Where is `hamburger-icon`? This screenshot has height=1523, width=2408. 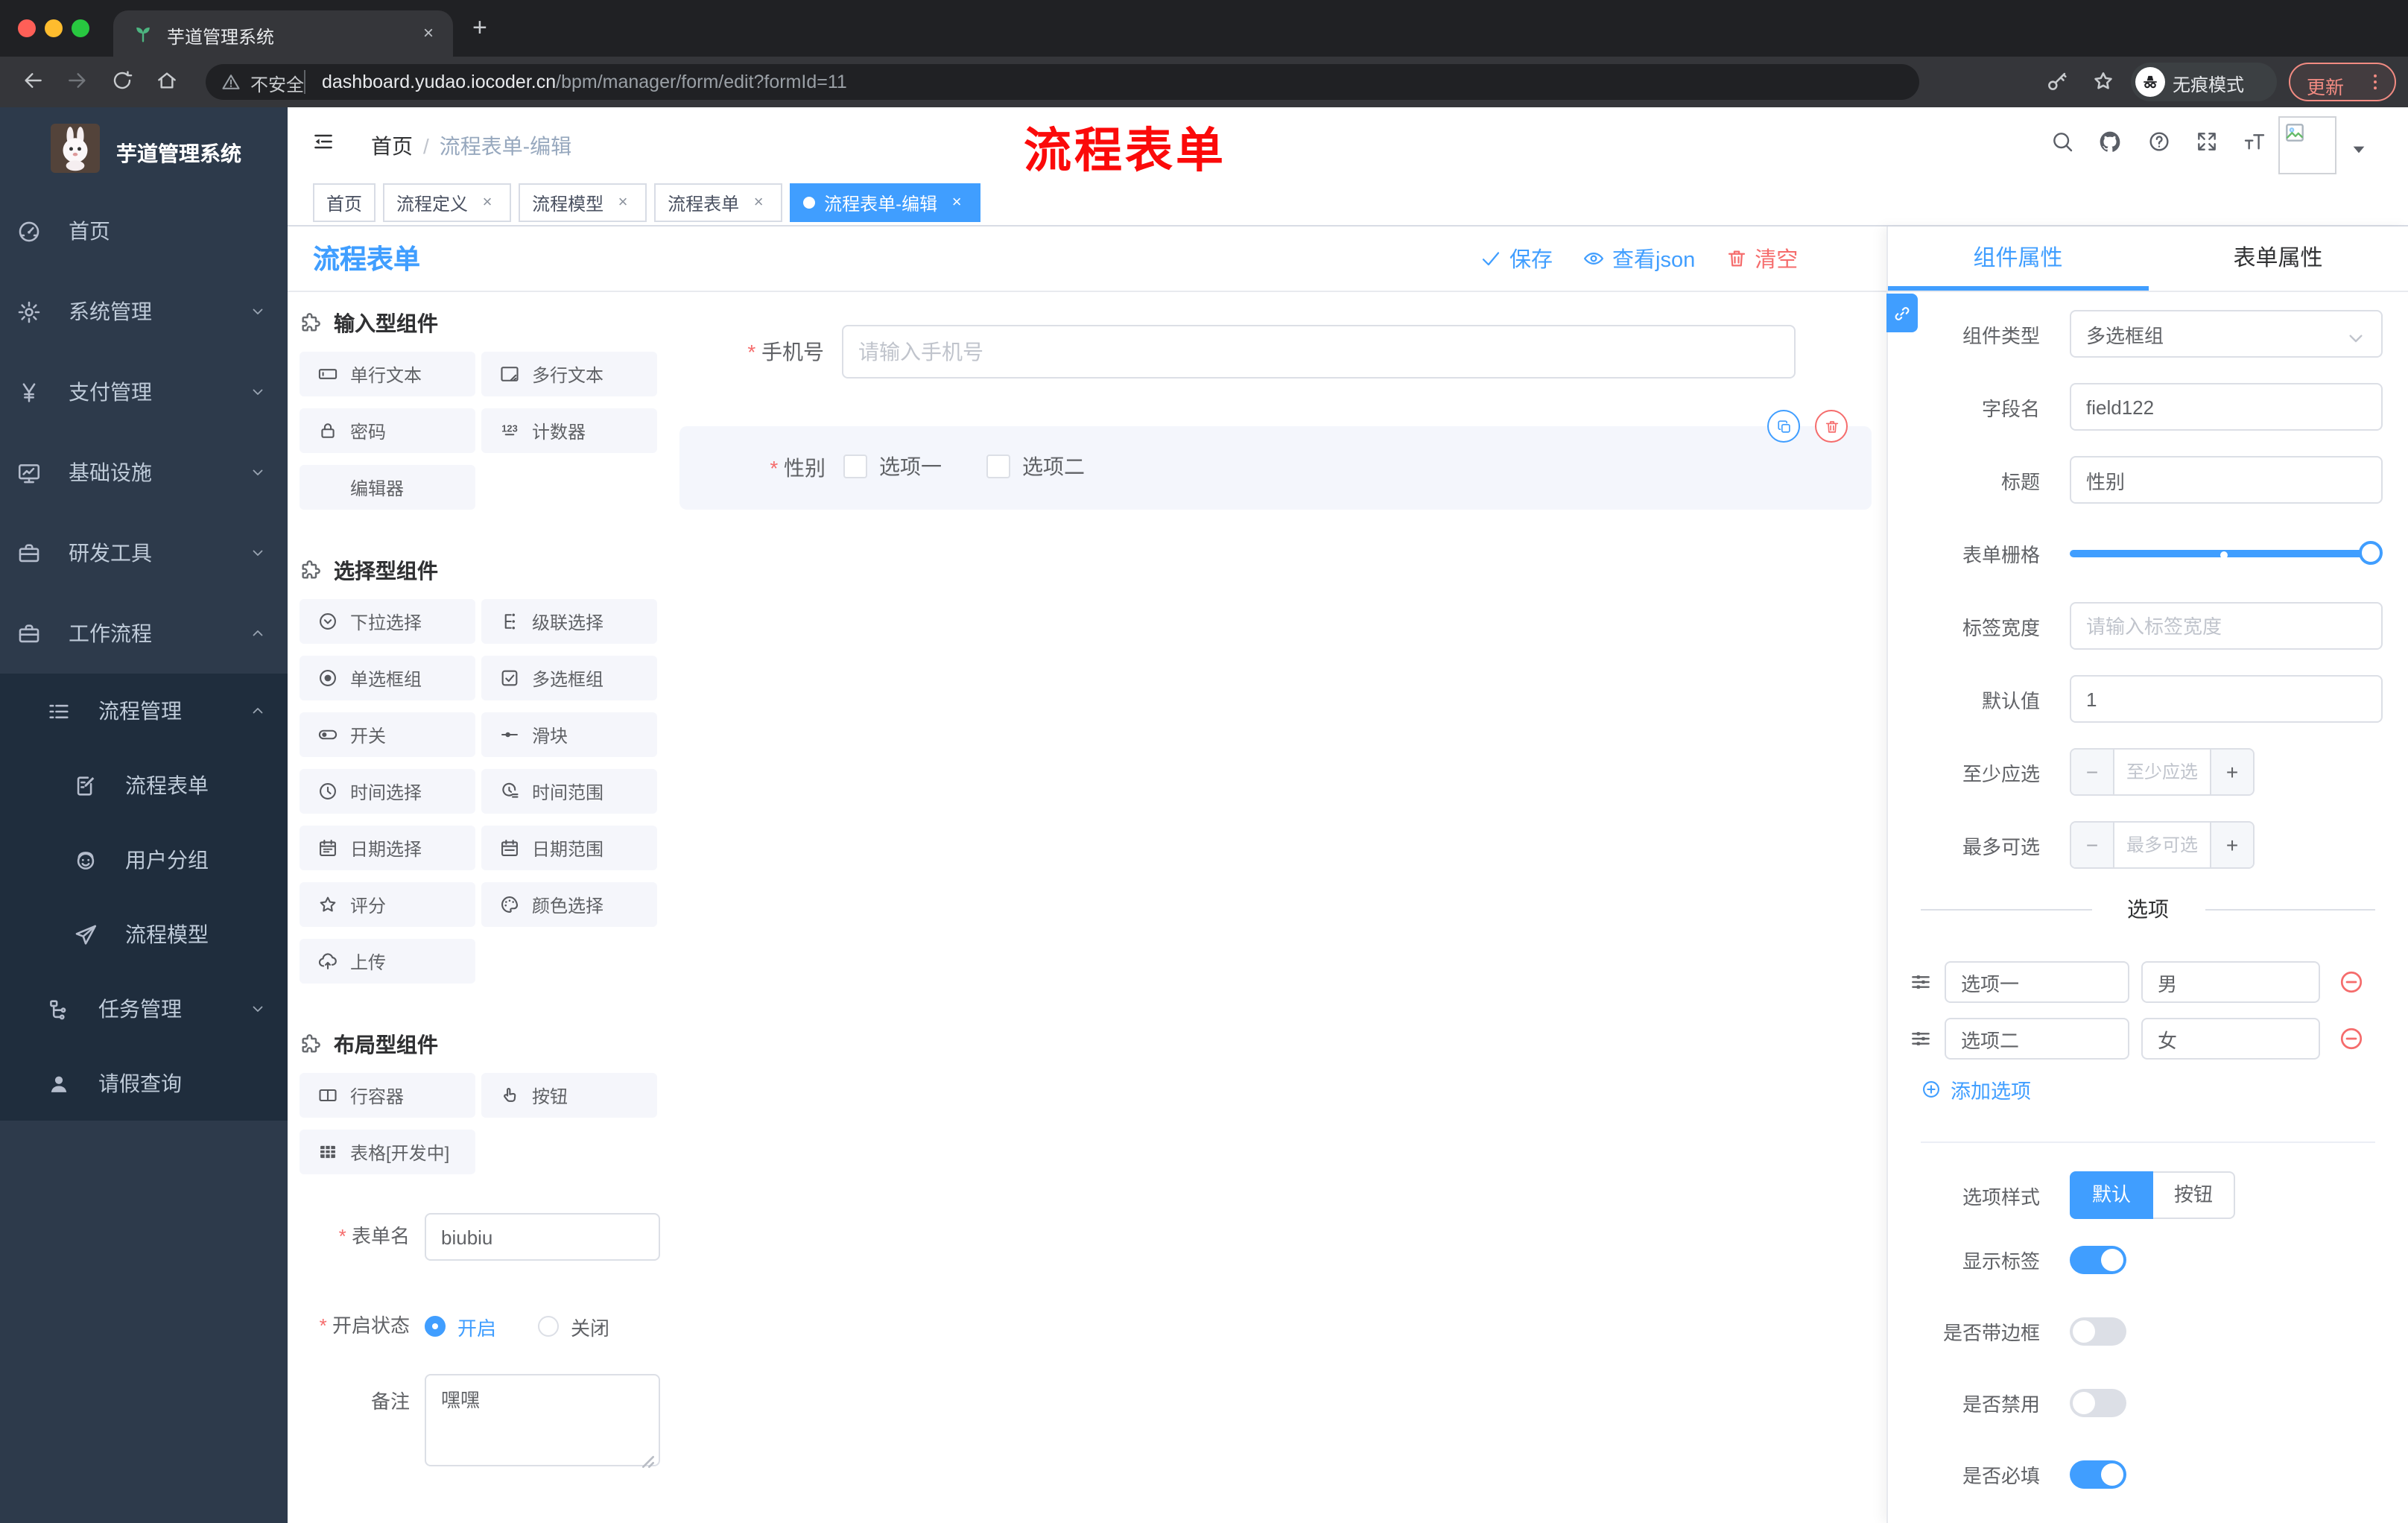
hamburger-icon is located at coordinates (323, 141).